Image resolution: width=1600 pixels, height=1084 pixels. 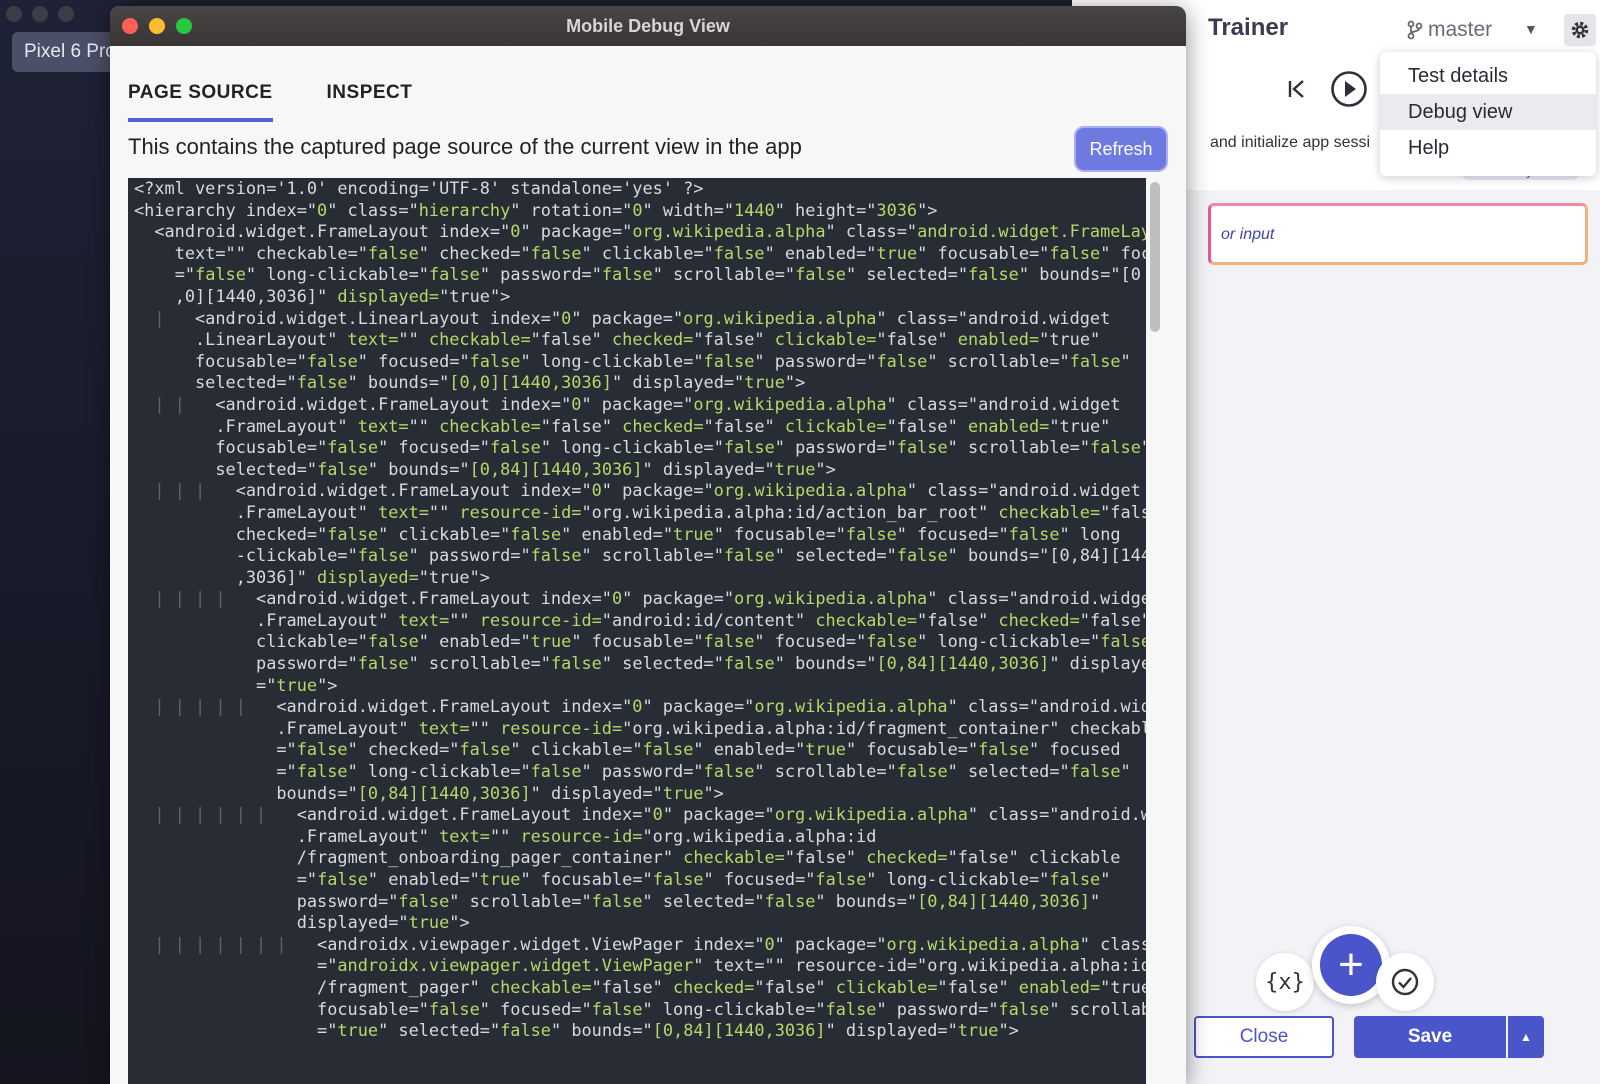 I want to click on inactive-close-dot, so click(x=14, y=14).